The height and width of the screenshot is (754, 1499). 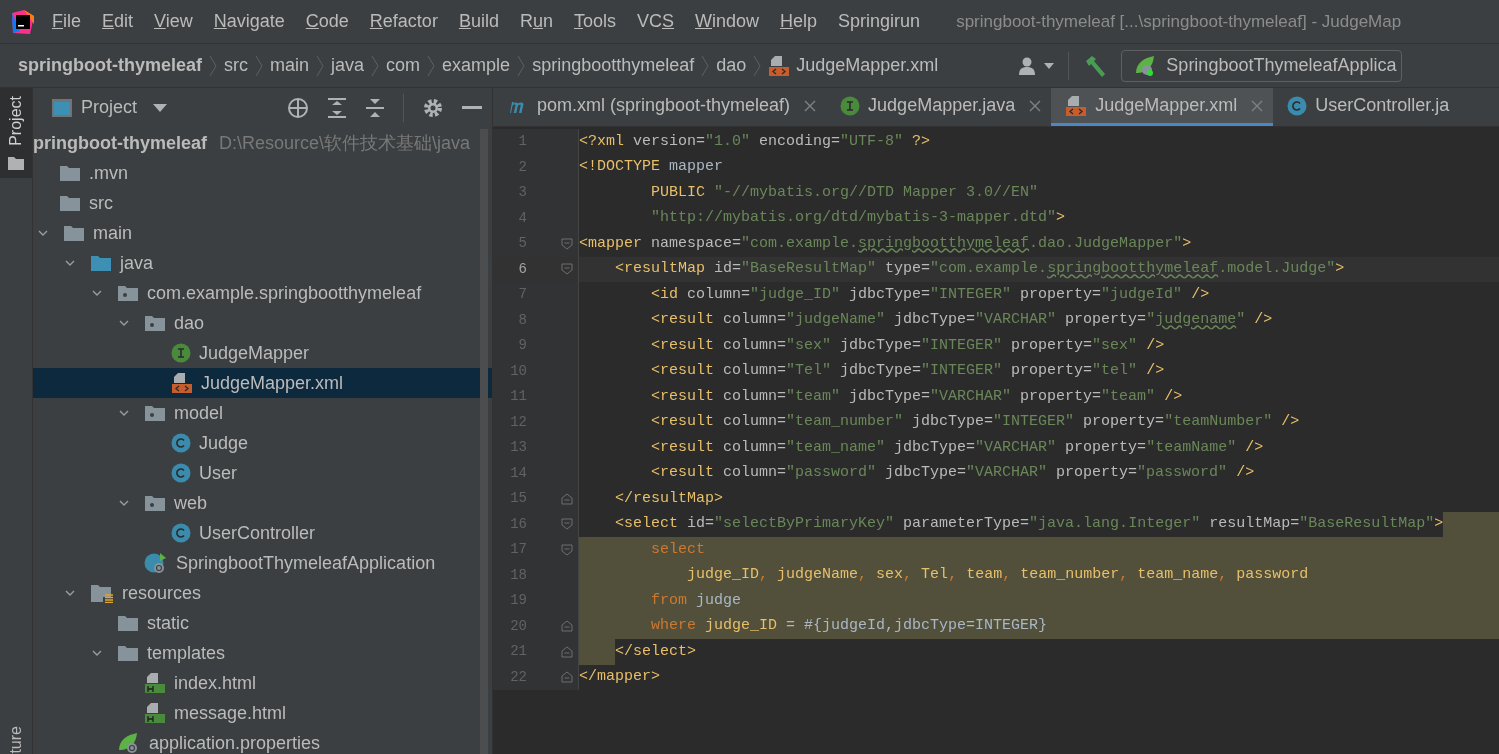 I want to click on breadcrumb-item: springboot-thymeleaf, so click(x=110, y=65).